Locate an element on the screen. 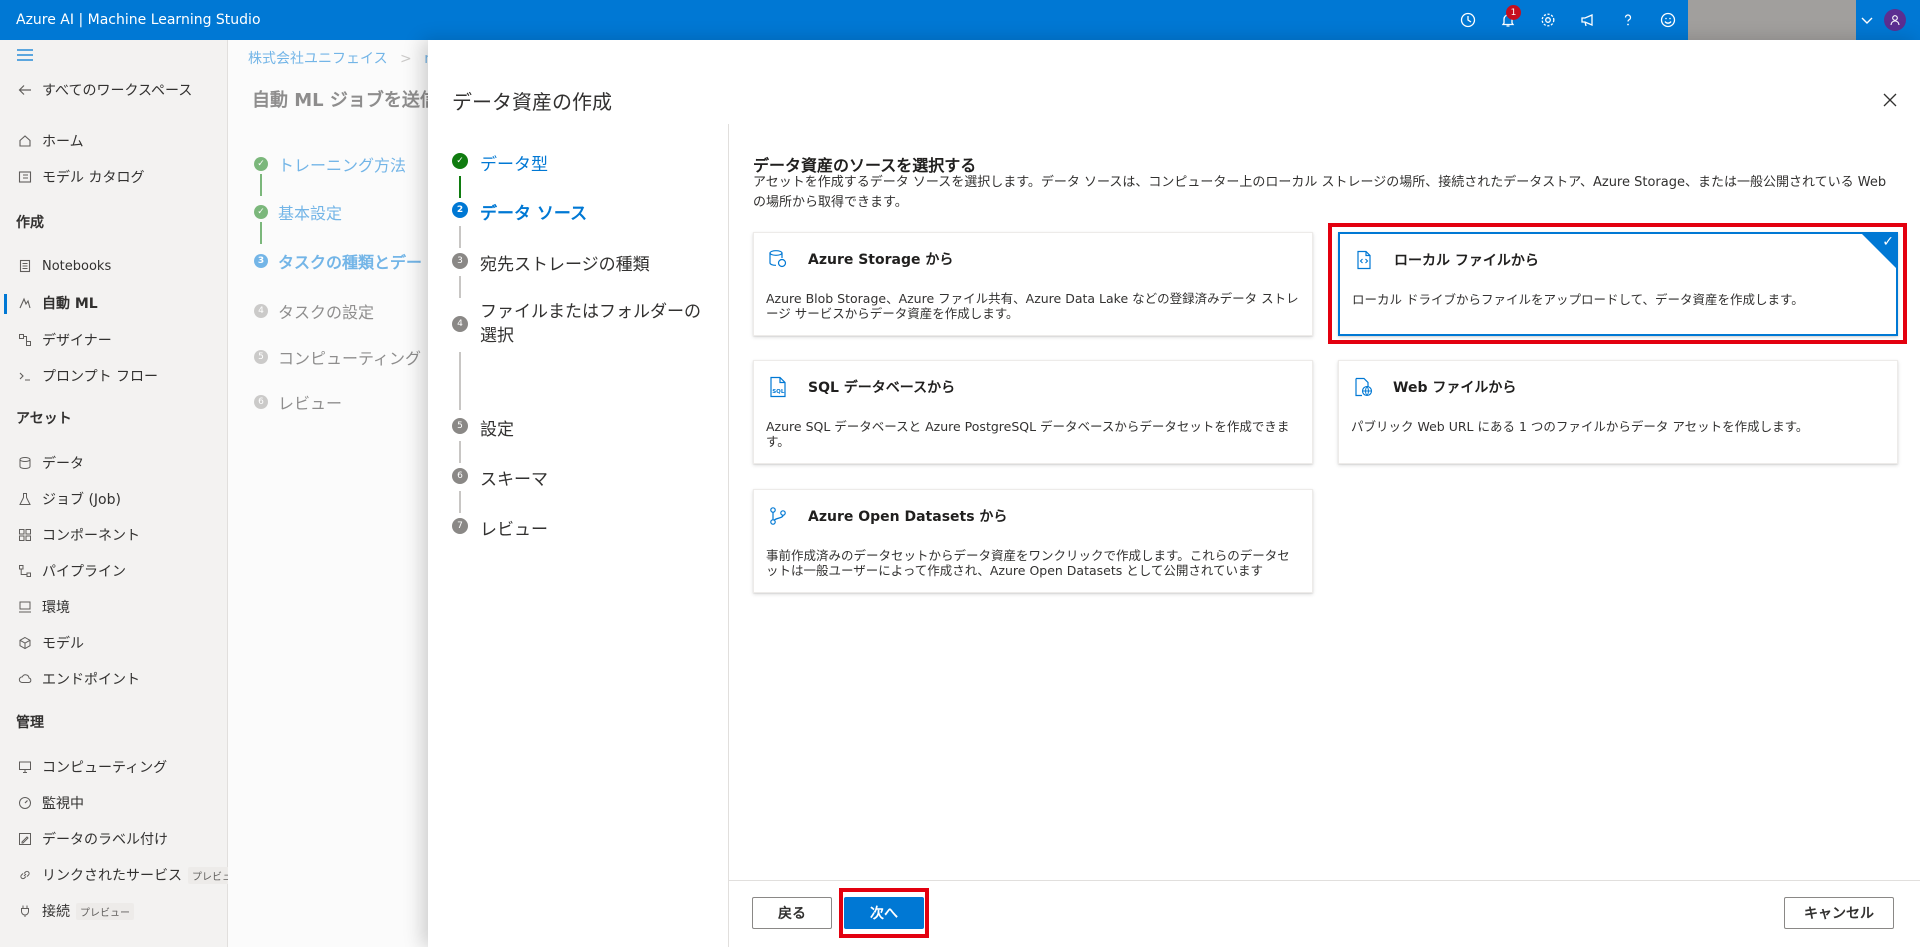  nav-item-data: データ is located at coordinates (50, 463).